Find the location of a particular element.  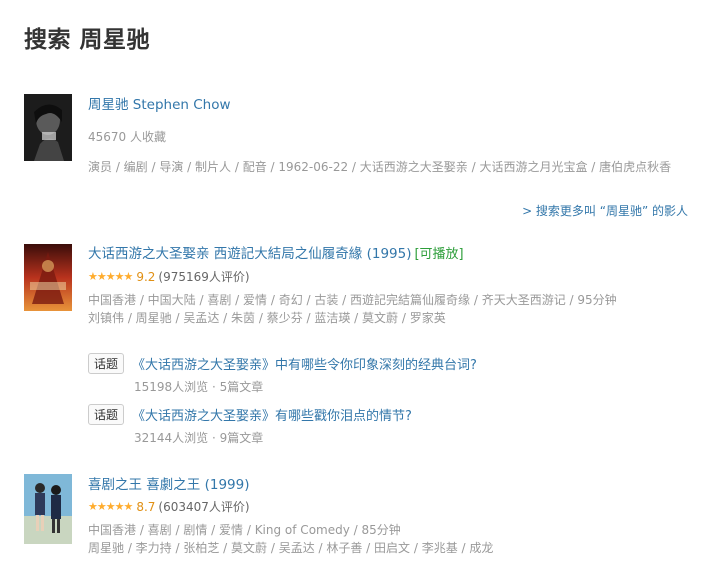

topic-item-2: 话题 《大话西游之大圣娶亲》有哪些戳你泪点的情节? 32144人浏览 · 9篇文章 is located at coordinates (250, 425).